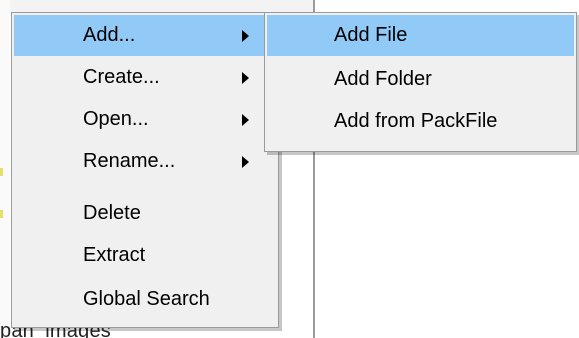 This screenshot has height=338, width=579. I want to click on submenu-item-add-from-packfile: Add from PackFile, so click(420, 121).